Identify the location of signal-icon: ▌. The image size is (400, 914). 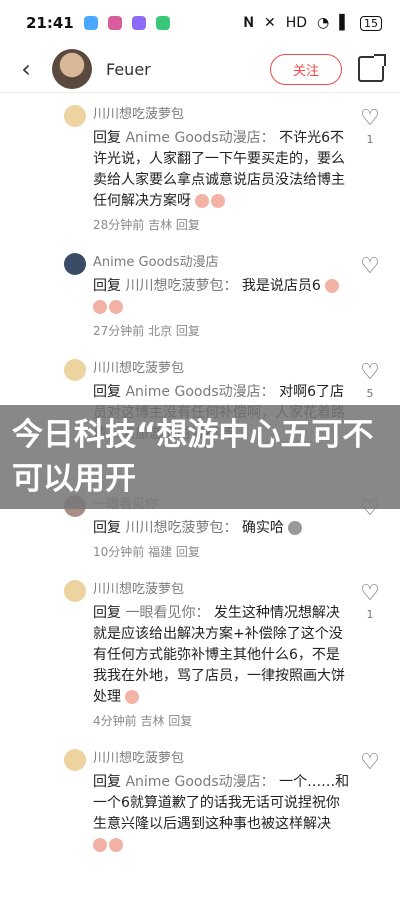
(344, 23).